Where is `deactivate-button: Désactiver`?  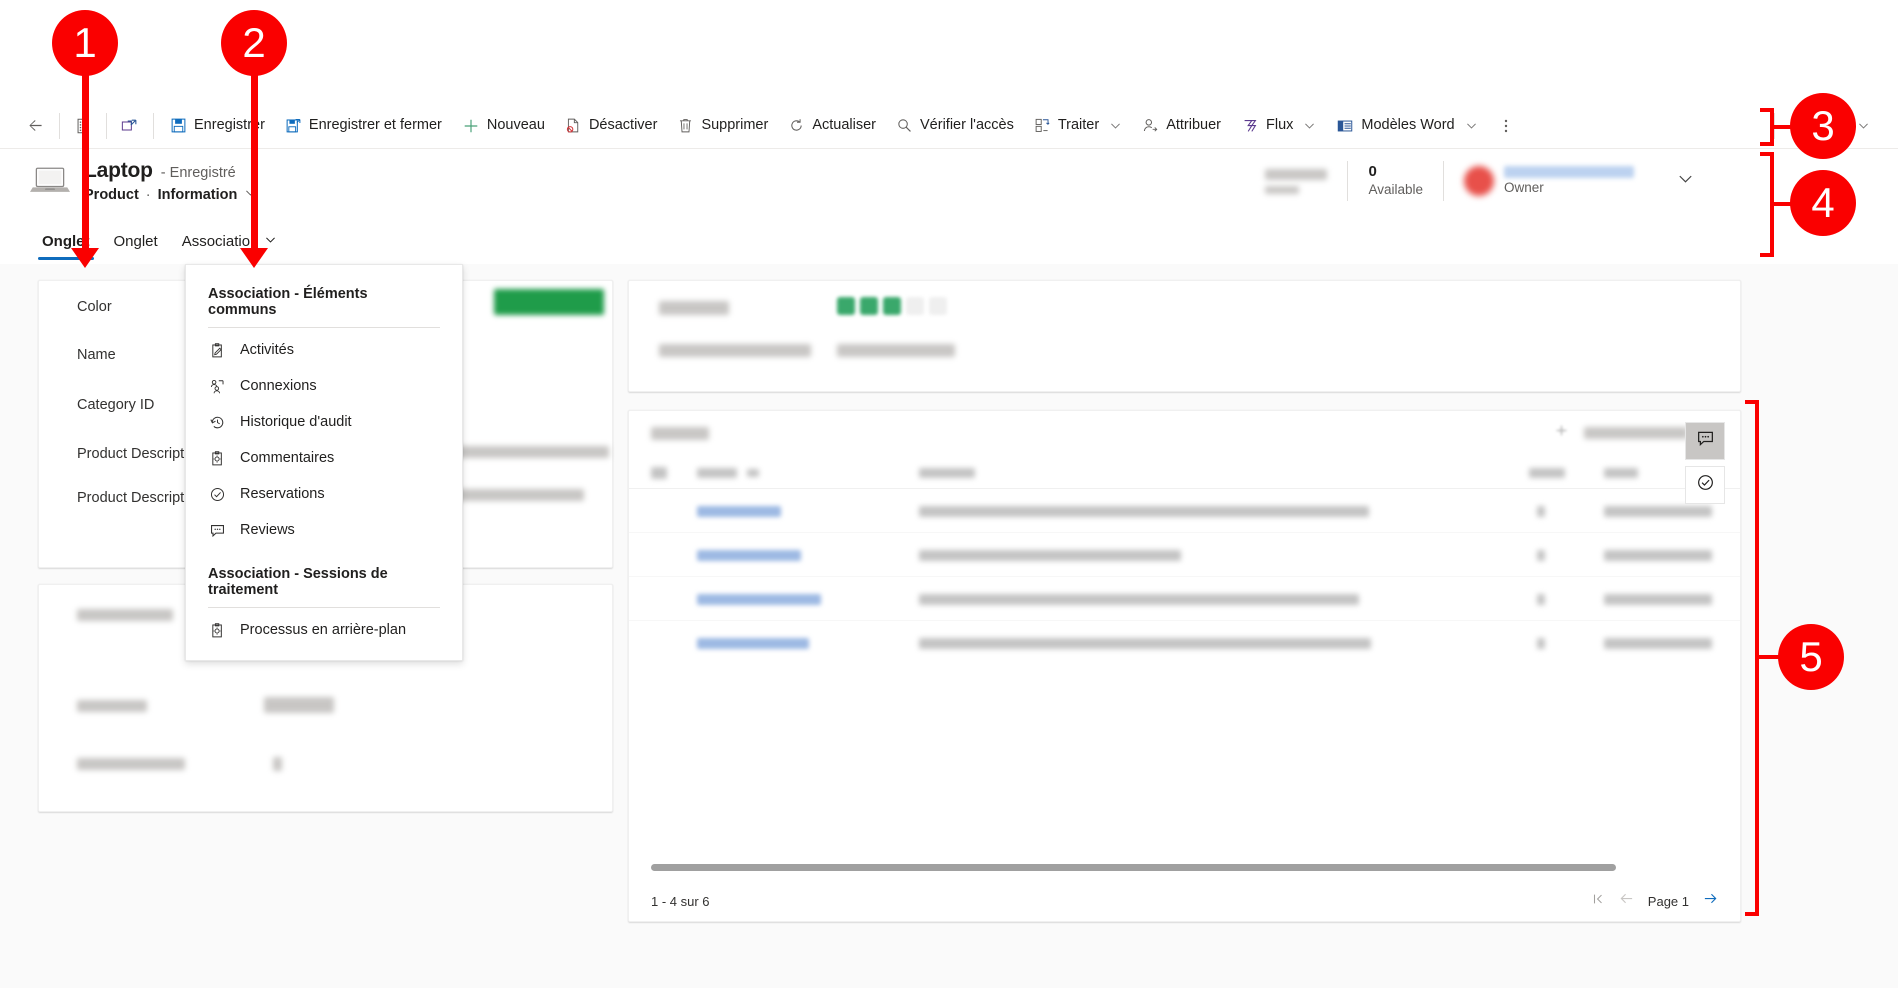 deactivate-button: Désactiver is located at coordinates (611, 126).